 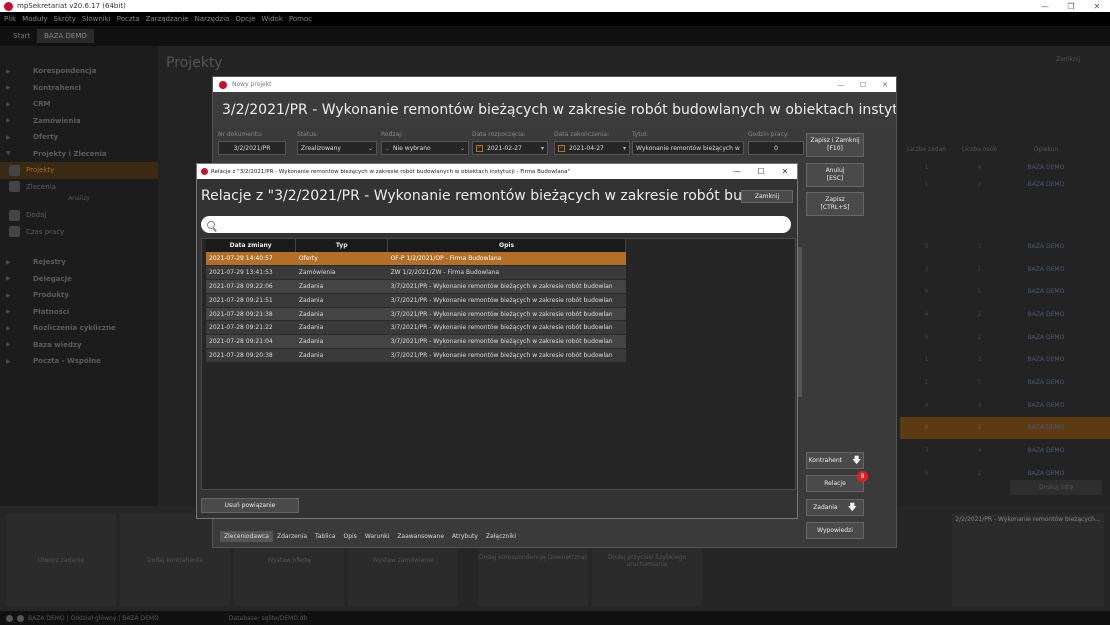 I want to click on table-row: 4 2 BAZA DEMO, so click(x=1005, y=314).